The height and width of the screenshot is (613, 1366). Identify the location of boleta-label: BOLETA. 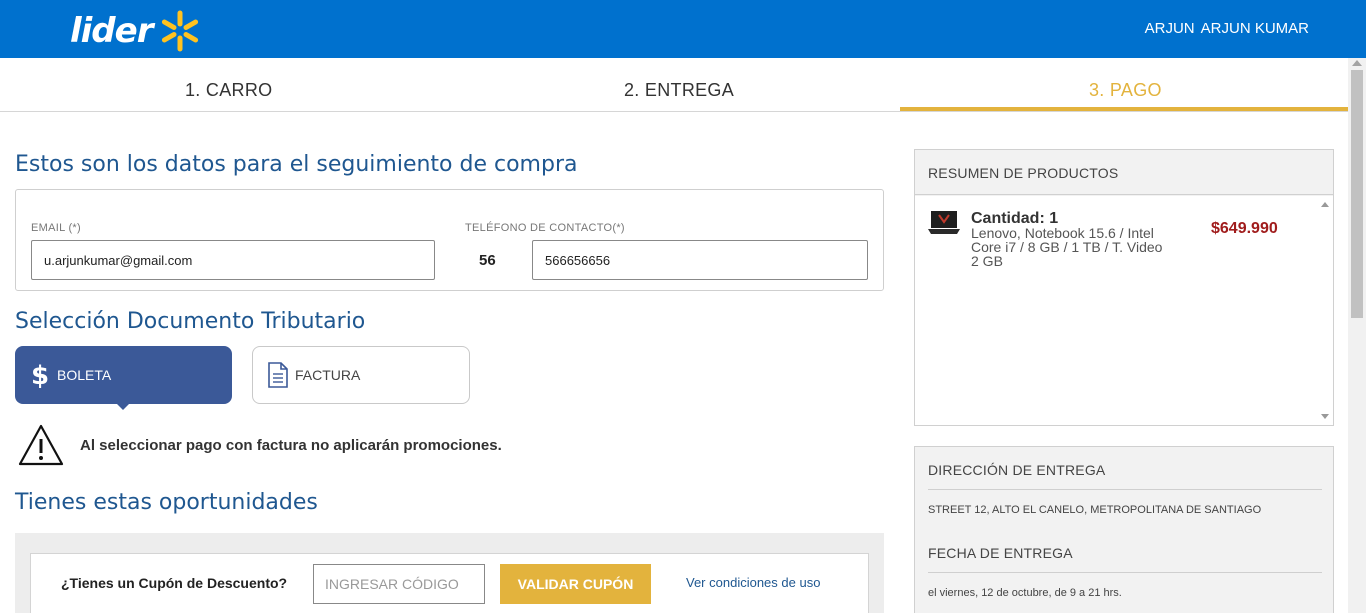
(84, 375).